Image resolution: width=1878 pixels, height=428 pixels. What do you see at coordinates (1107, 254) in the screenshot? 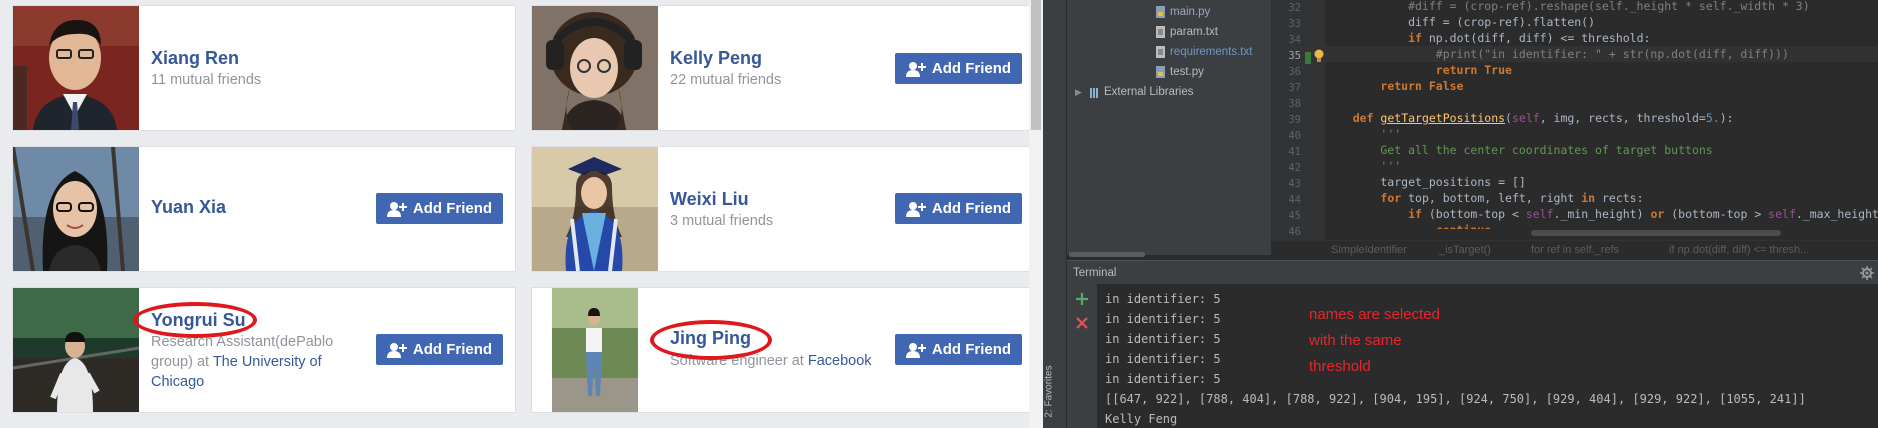
I see `tree-scrollbar` at bounding box center [1107, 254].